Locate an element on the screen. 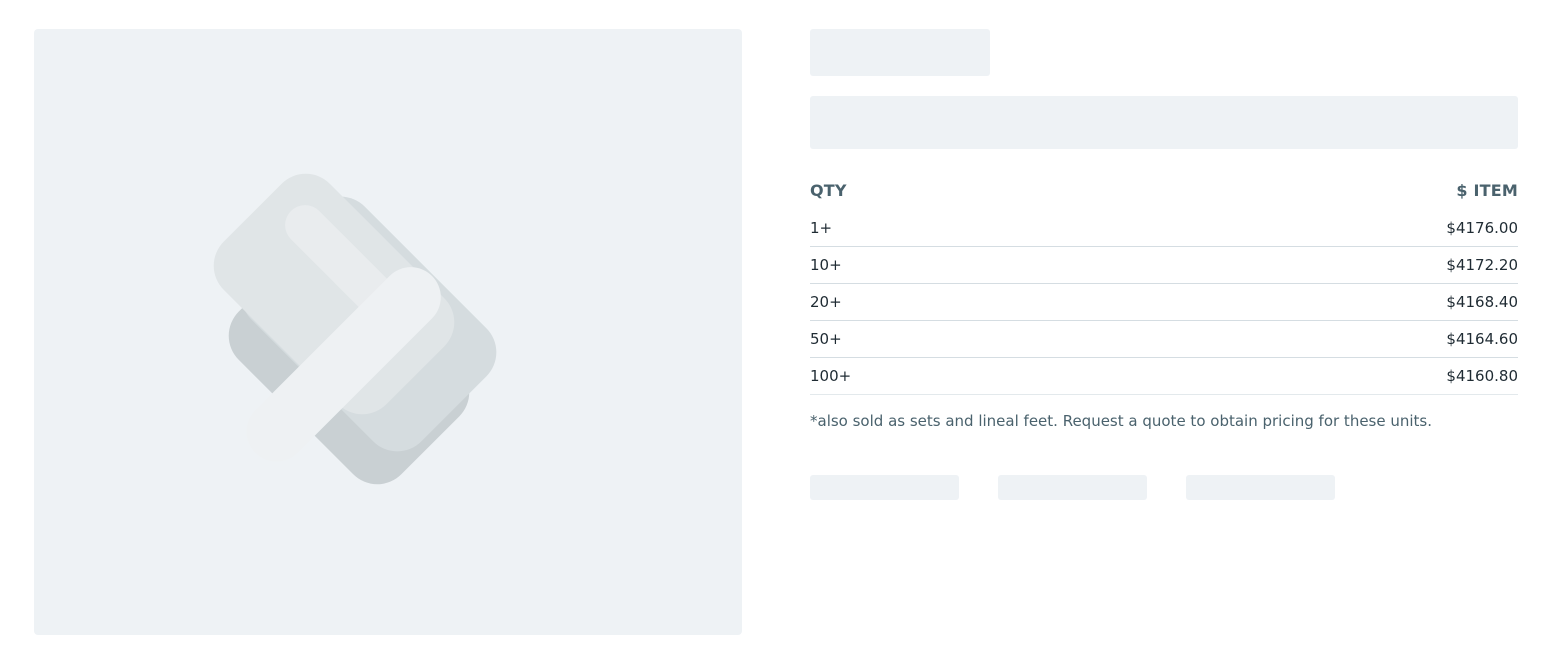 Image resolution: width=1552 pixels, height=665 pixels. product-subtitle-placeholder is located at coordinates (1164, 122).